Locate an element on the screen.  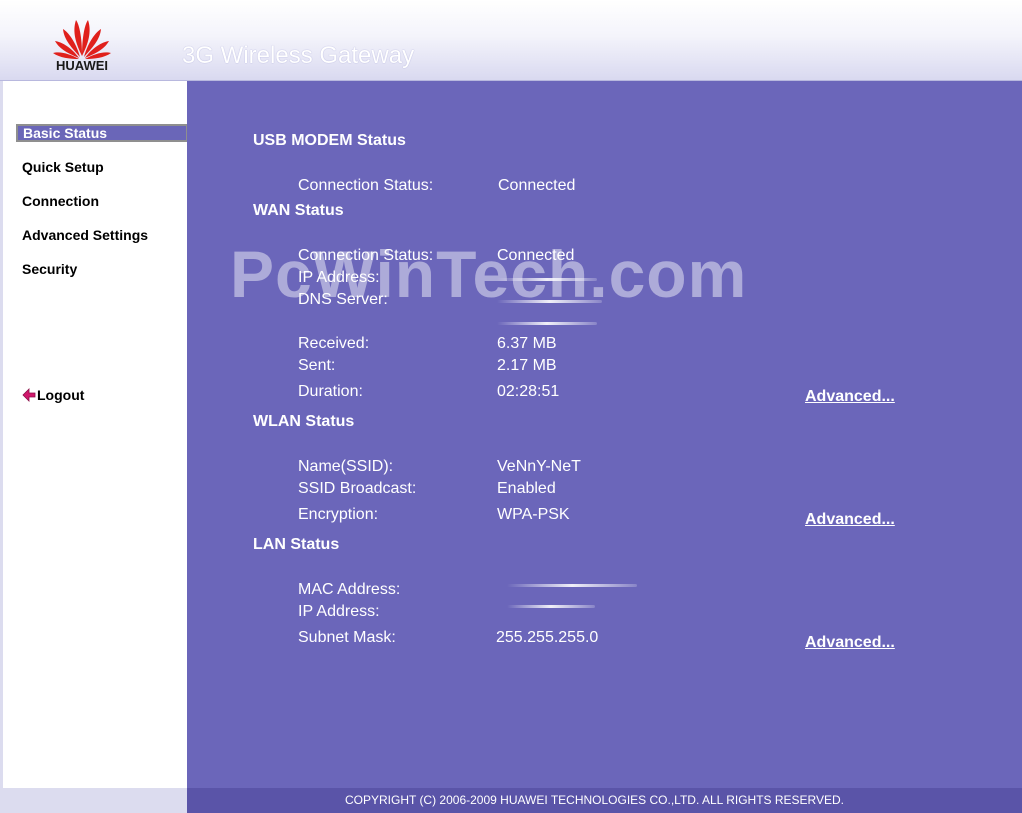
sidebar-item-advanced-settings: Advanced Settings is located at coordinates (104, 235).